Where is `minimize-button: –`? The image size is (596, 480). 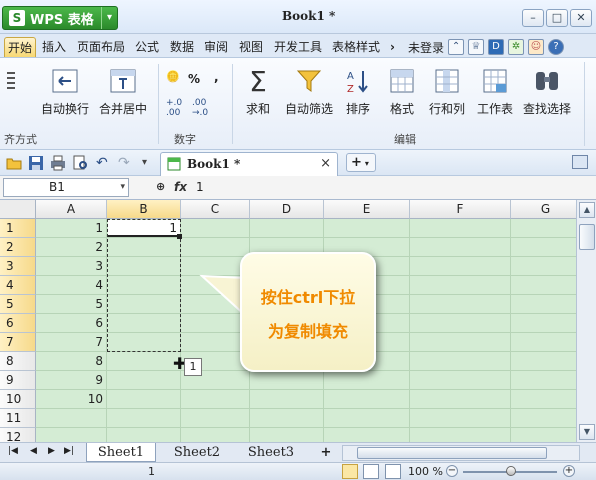 minimize-button: – is located at coordinates (533, 18).